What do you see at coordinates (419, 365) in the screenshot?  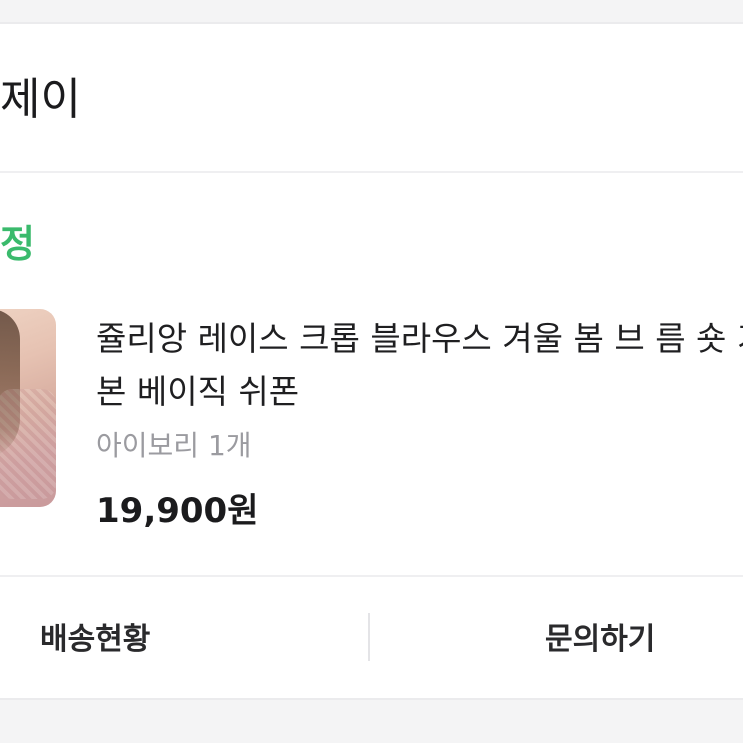 I see `product-title: 쥴리앙 레이스 크롭 블라우스 겨울 봄 브 름 숏 기본 베이직 쉬폰` at bounding box center [419, 365].